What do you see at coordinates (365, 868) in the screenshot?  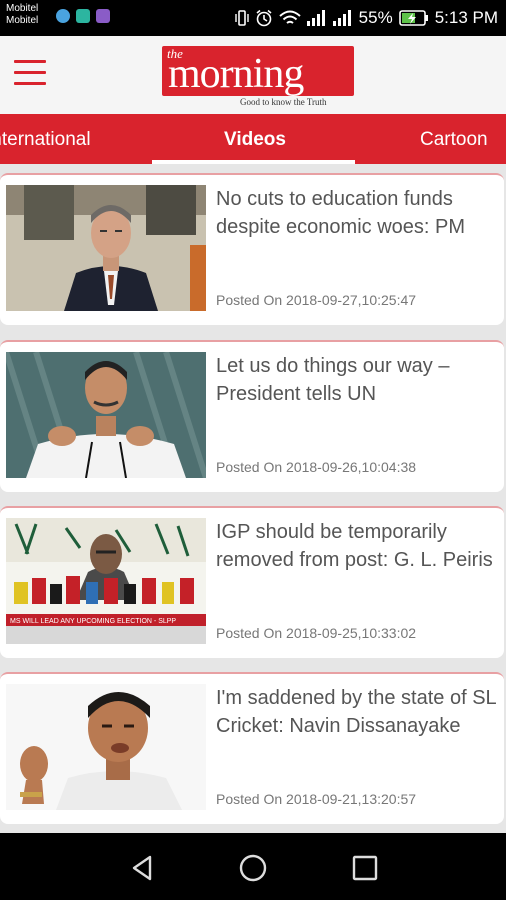 I see `recents-icon` at bounding box center [365, 868].